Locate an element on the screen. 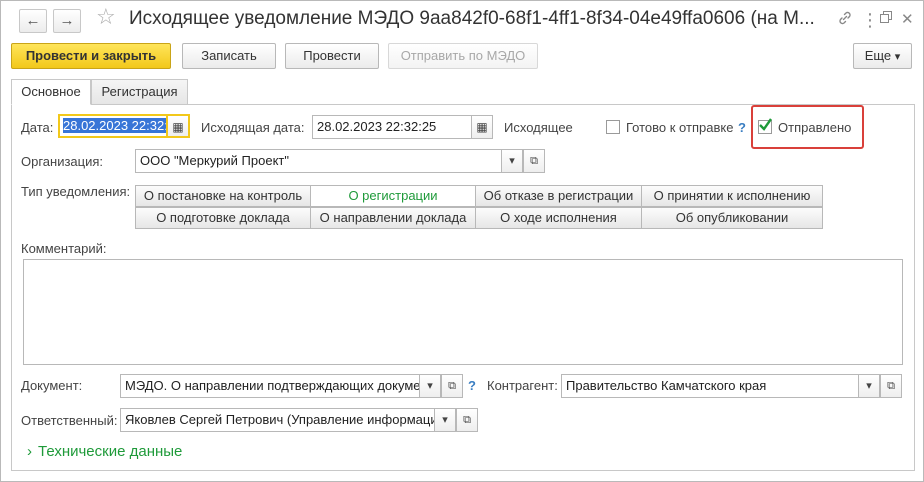 The image size is (924, 482). more-button: Еще ▾ is located at coordinates (882, 56).